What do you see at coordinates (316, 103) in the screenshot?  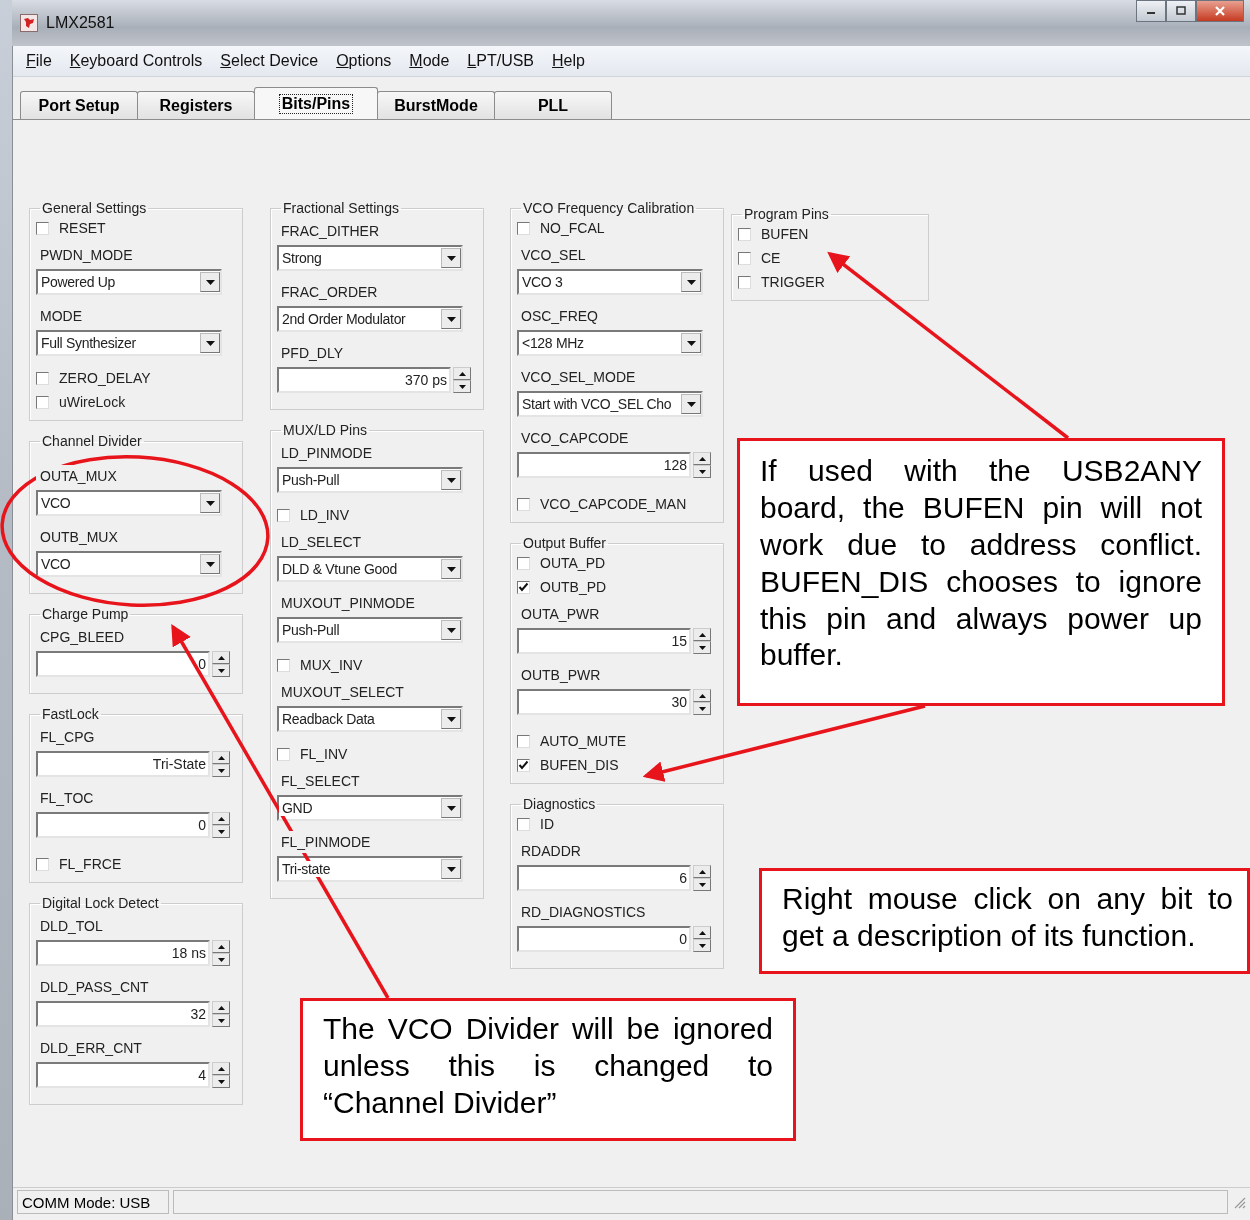 I see `tab: Bits/Pins` at bounding box center [316, 103].